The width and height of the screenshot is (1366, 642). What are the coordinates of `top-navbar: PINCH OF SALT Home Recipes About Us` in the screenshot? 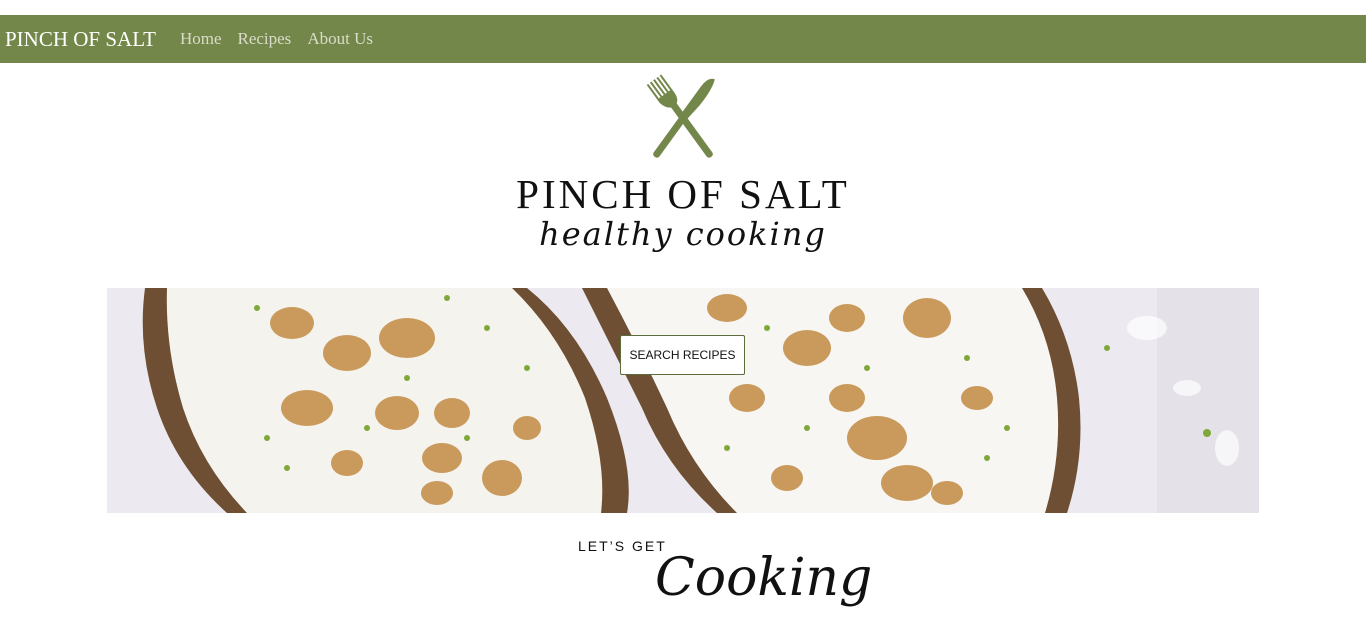 It's located at (683, 39).